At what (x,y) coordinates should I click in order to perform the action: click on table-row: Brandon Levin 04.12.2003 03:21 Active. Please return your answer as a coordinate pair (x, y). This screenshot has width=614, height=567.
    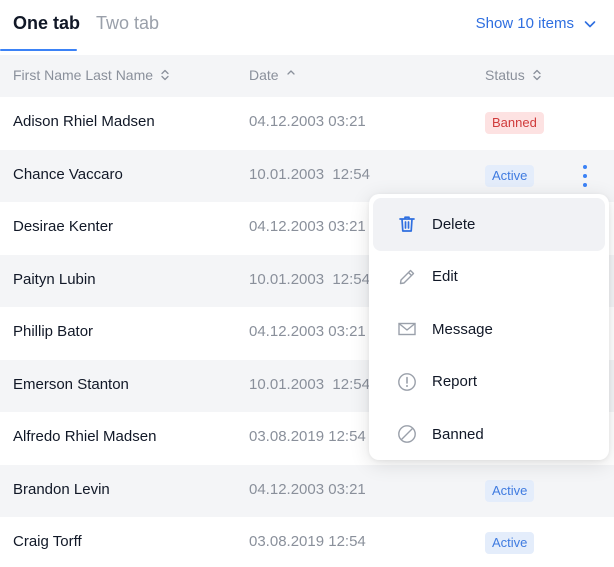
    Looking at the image, I should click on (307, 490).